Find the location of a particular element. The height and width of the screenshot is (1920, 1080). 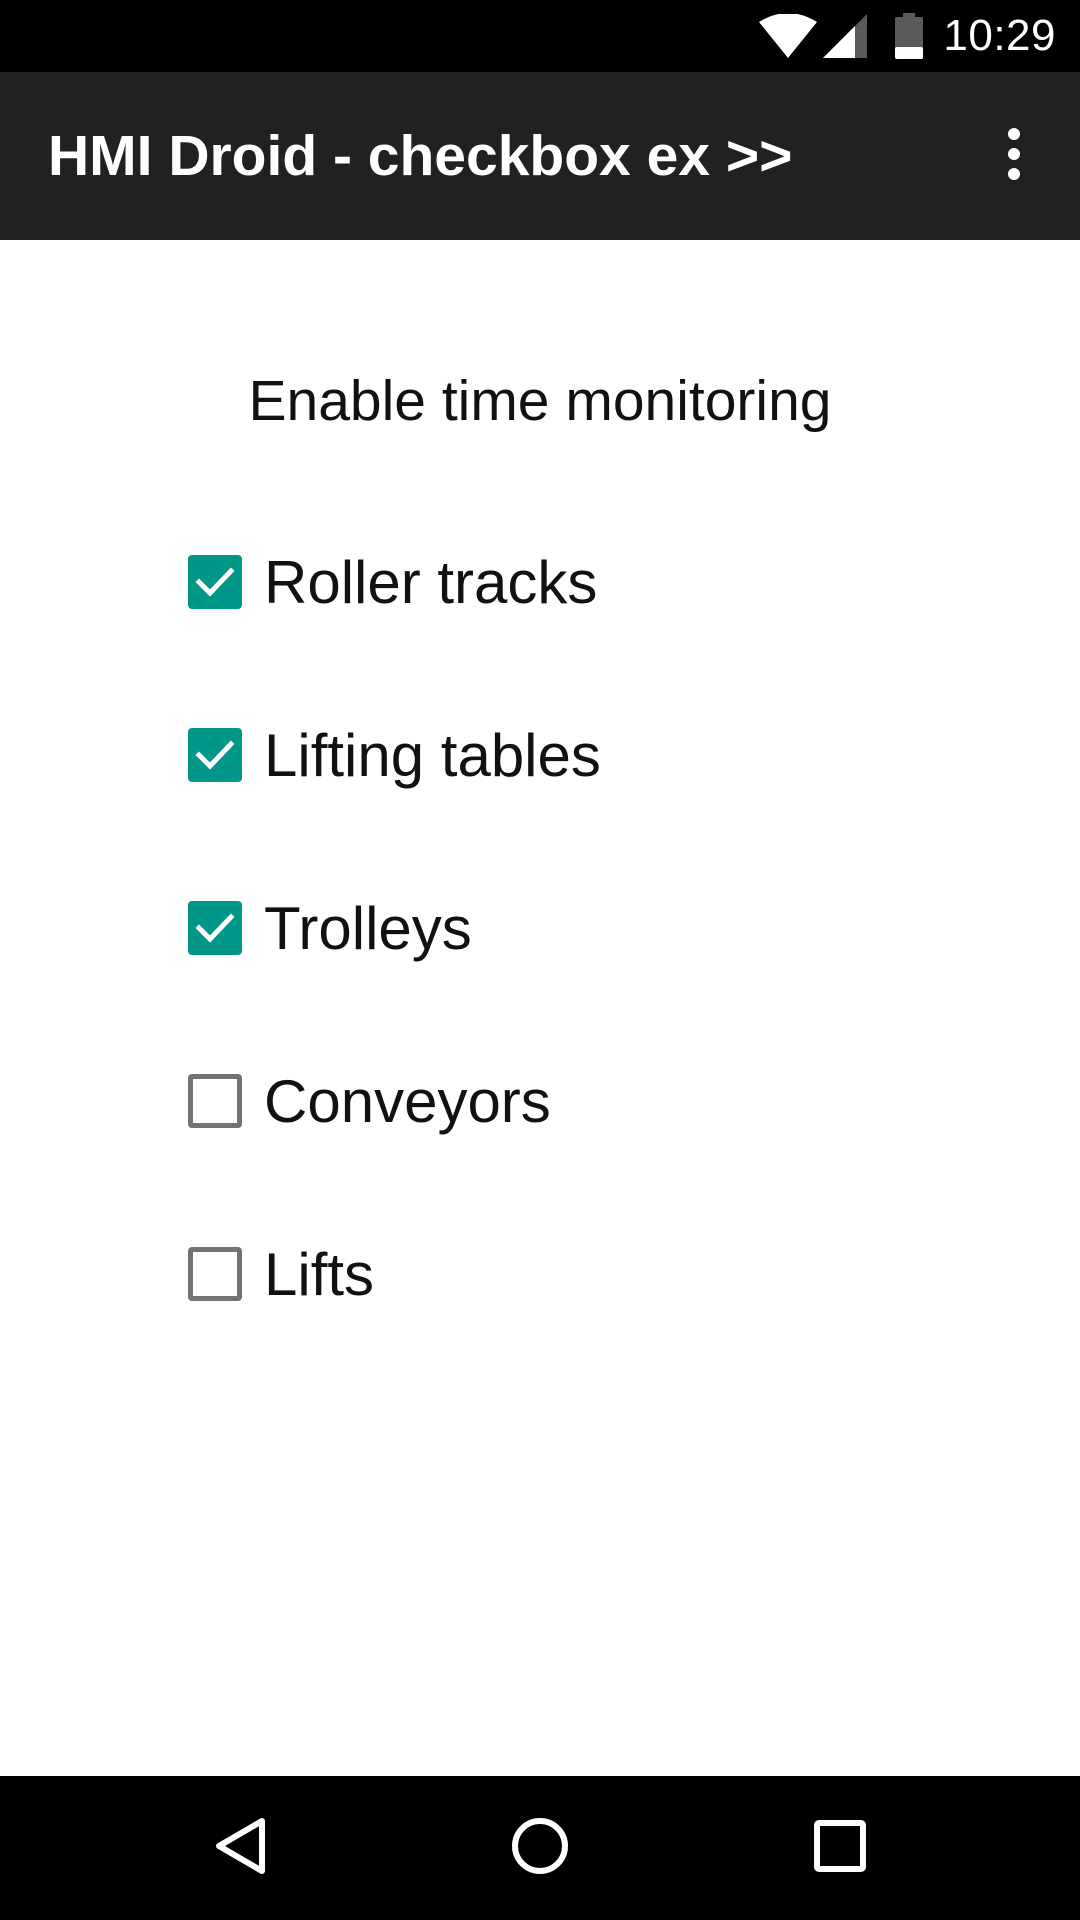

recents-button is located at coordinates (840, 1848).